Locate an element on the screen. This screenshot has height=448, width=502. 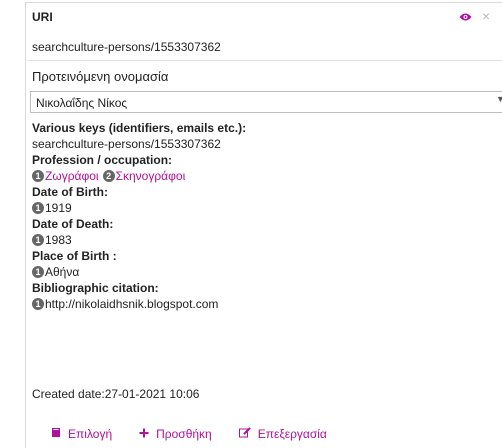
dob-value-row: 1 1919 is located at coordinates (264, 208).